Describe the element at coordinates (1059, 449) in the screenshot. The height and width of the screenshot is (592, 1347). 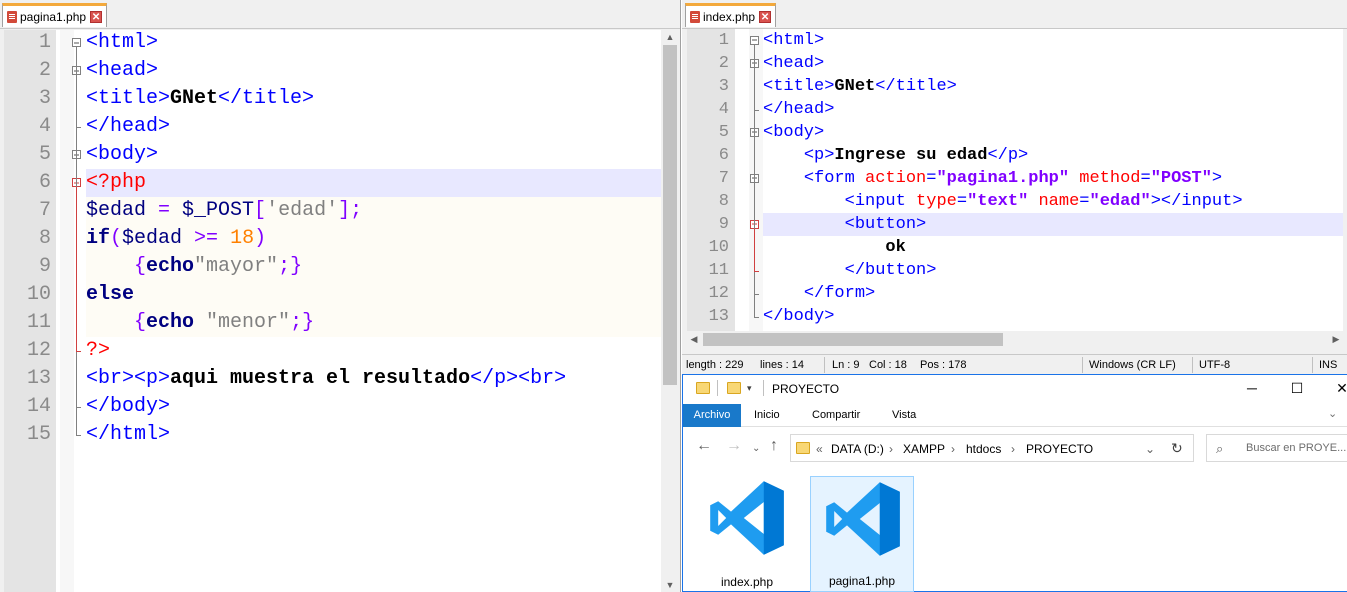
I see `crumb-proyecto: PROYECTO` at that location.